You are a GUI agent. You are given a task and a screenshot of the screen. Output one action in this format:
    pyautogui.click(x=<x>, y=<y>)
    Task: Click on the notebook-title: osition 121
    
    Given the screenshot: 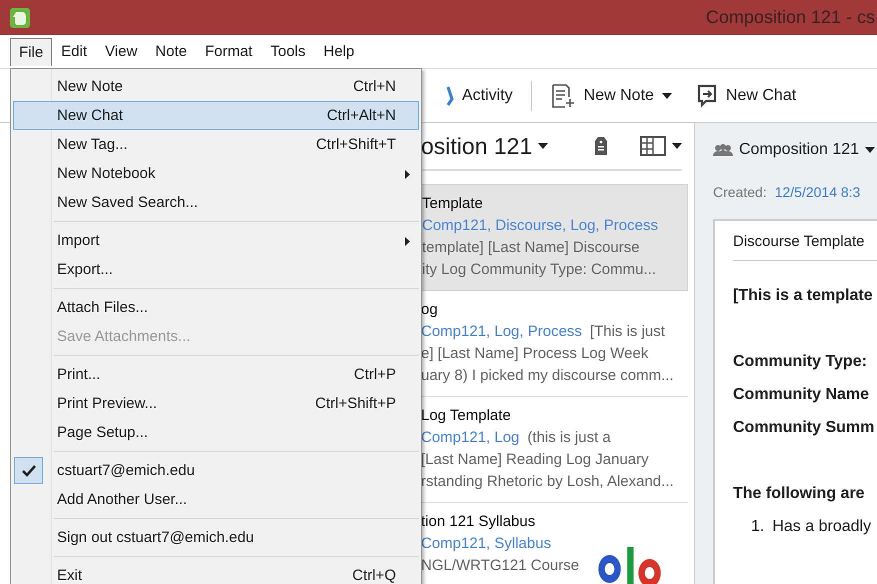 What is the action you would take?
    pyautogui.click(x=476, y=146)
    